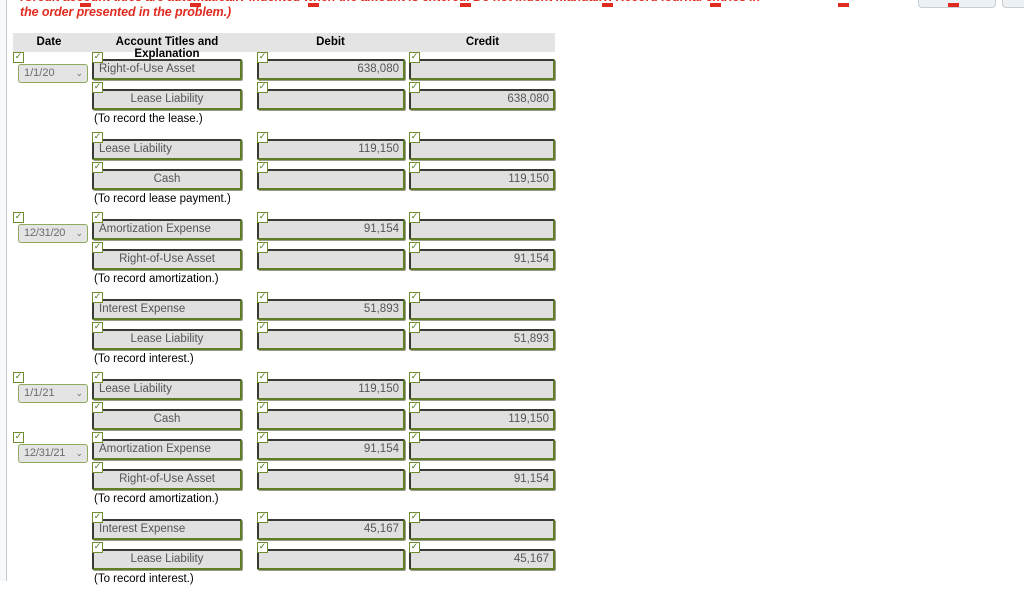  Describe the element at coordinates (331, 309) in the screenshot. I see `debit-amount-input: 51,893` at that location.